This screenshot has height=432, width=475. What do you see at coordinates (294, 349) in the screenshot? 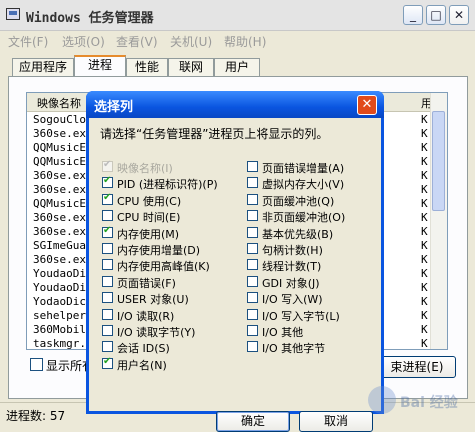
I see `column-option-label: I/O 其他字节` at bounding box center [294, 349].